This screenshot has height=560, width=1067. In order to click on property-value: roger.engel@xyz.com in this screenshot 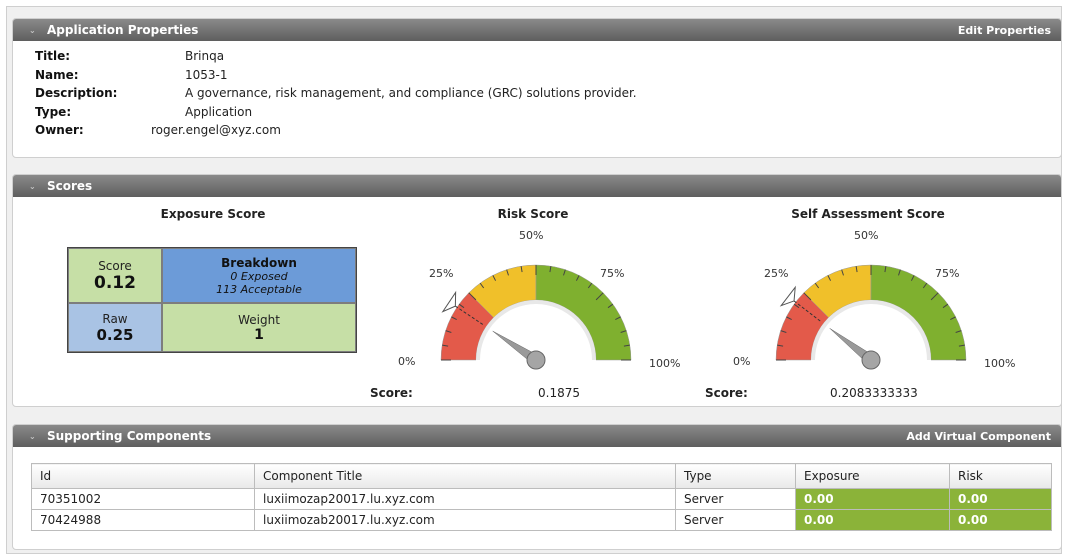, I will do `click(216, 130)`.